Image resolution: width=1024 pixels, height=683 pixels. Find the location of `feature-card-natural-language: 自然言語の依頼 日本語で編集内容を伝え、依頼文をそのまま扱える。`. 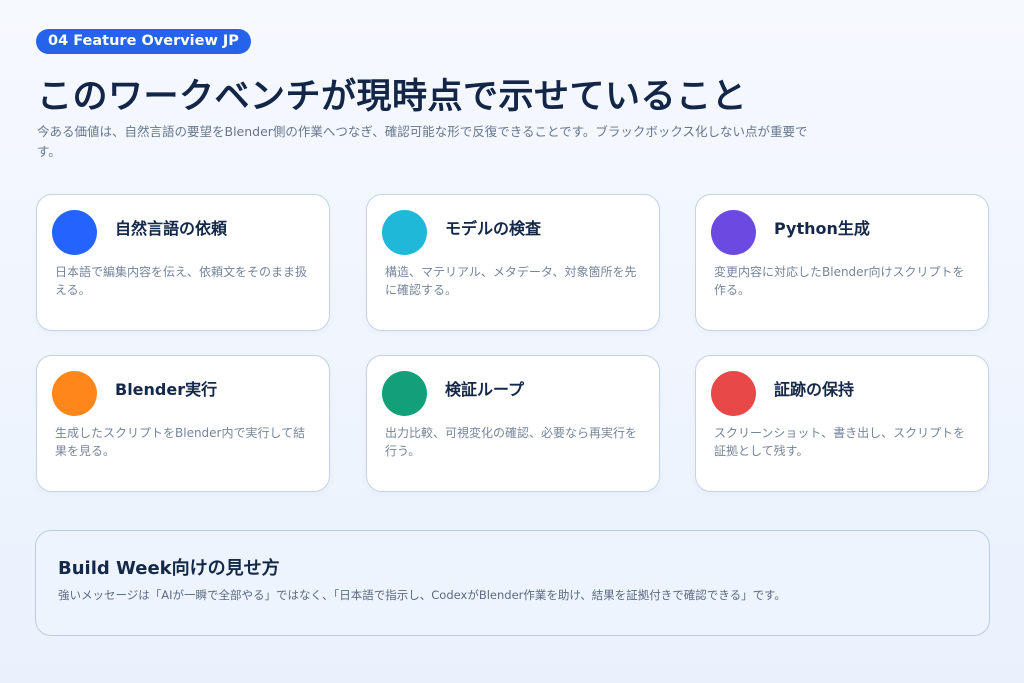

feature-card-natural-language: 自然言語の依頼 日本語で編集内容を伝え、依頼文をそのまま扱える。 is located at coordinates (183, 262).